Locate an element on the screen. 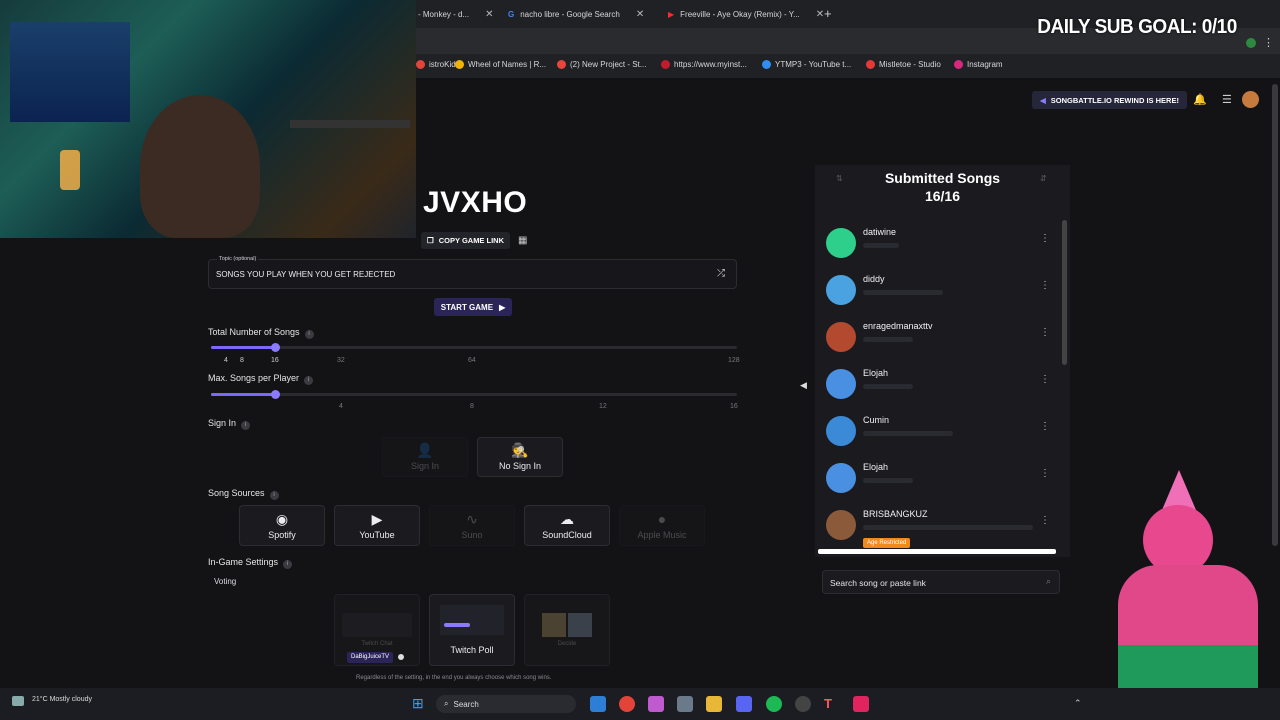 The width and height of the screenshot is (1280, 720). bell-icon: 🔔 is located at coordinates (1200, 99).